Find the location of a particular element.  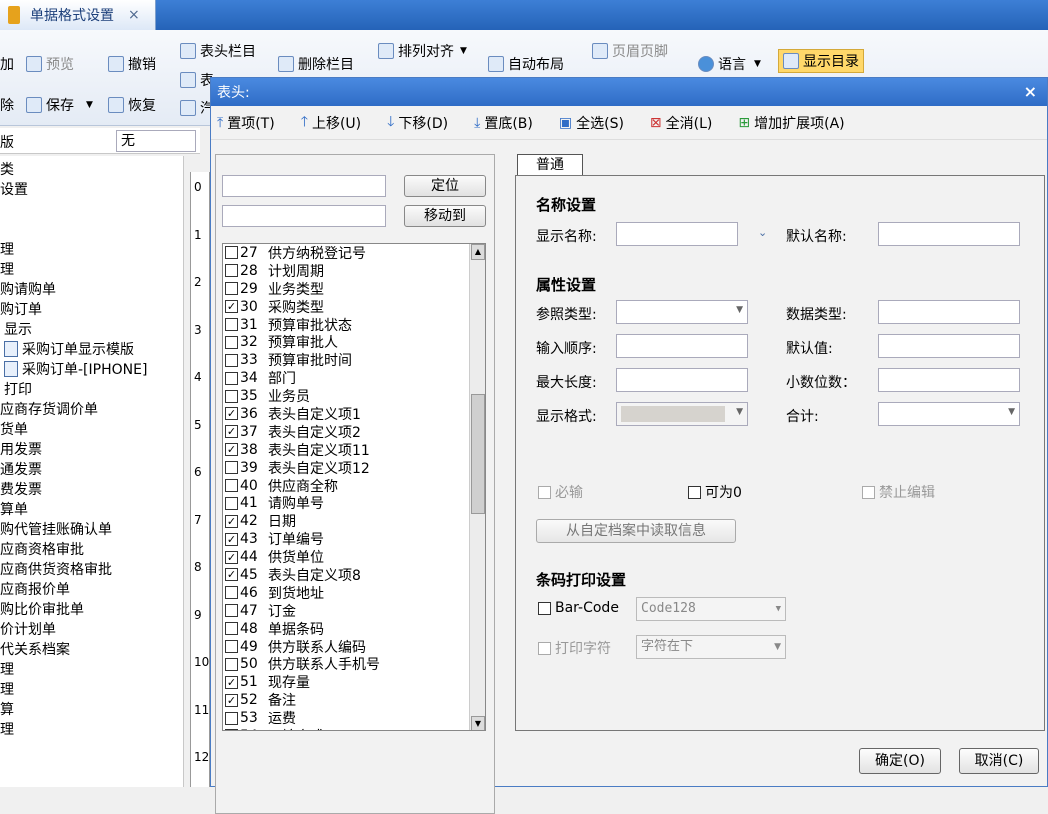

tree-item: 购比价审批单 is located at coordinates (42, 610).